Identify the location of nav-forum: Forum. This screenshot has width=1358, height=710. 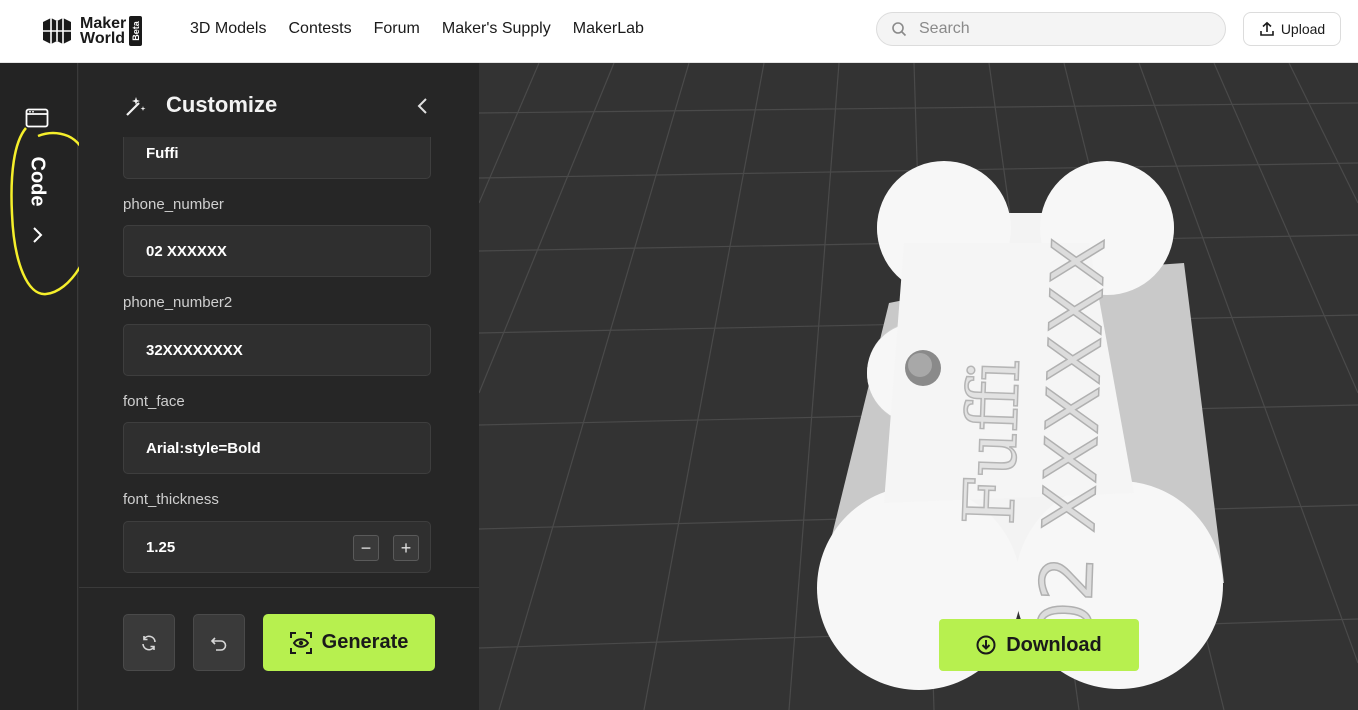
(397, 29).